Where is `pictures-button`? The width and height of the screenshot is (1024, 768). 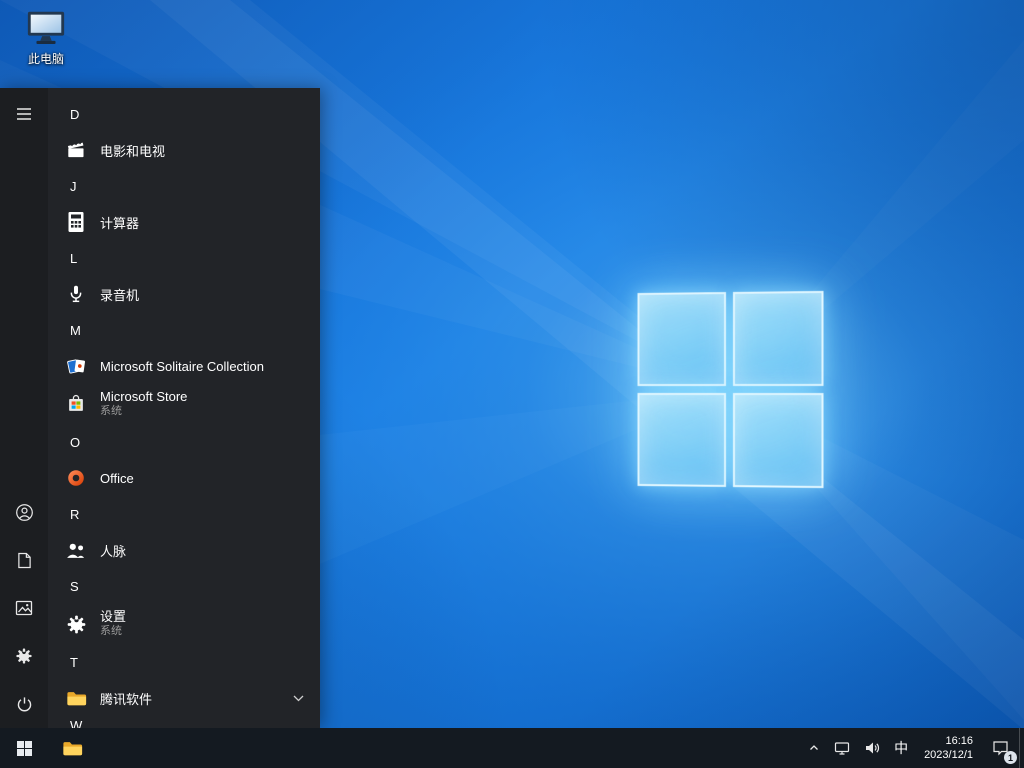 pictures-button is located at coordinates (24, 608).